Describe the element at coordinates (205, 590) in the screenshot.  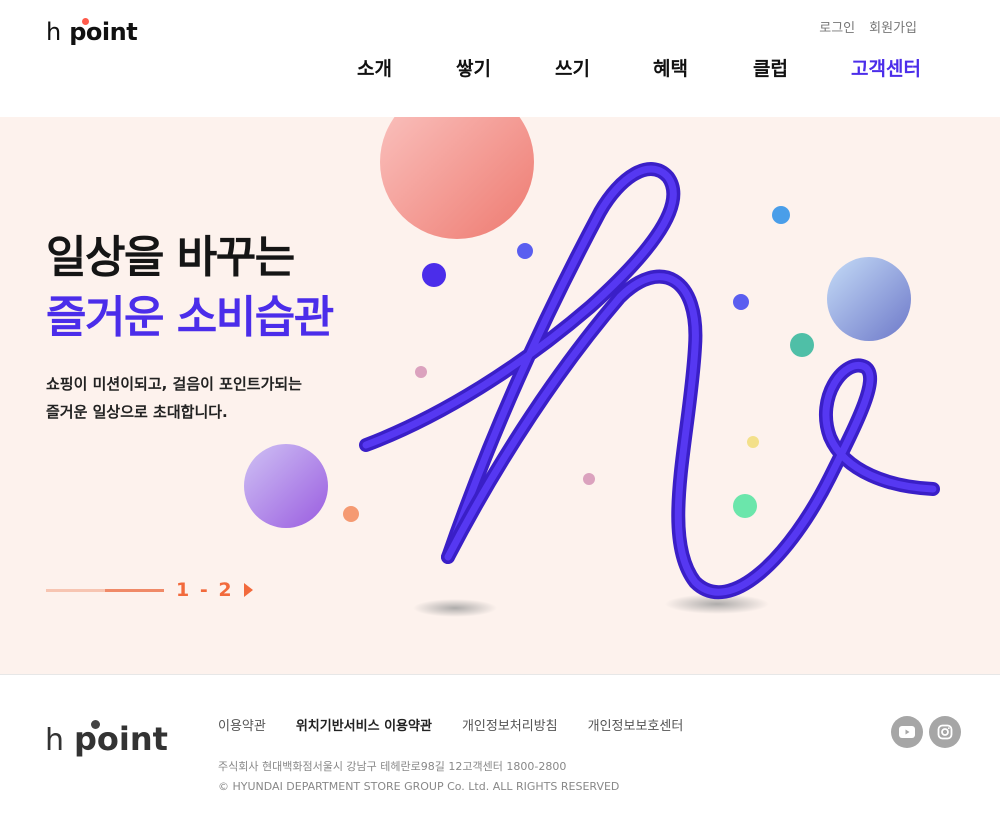
I see `pager-count: 1 - 2` at that location.